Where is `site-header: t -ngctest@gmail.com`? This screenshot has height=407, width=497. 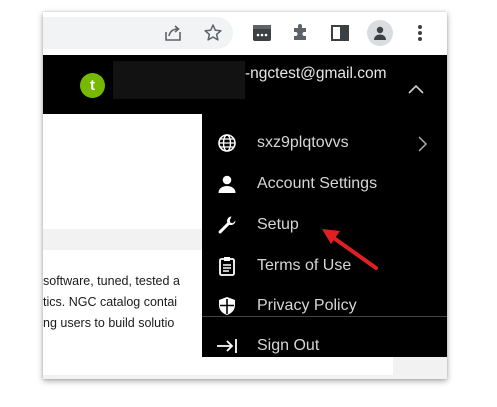
site-header: t -ngctest@gmail.com is located at coordinates (245, 84).